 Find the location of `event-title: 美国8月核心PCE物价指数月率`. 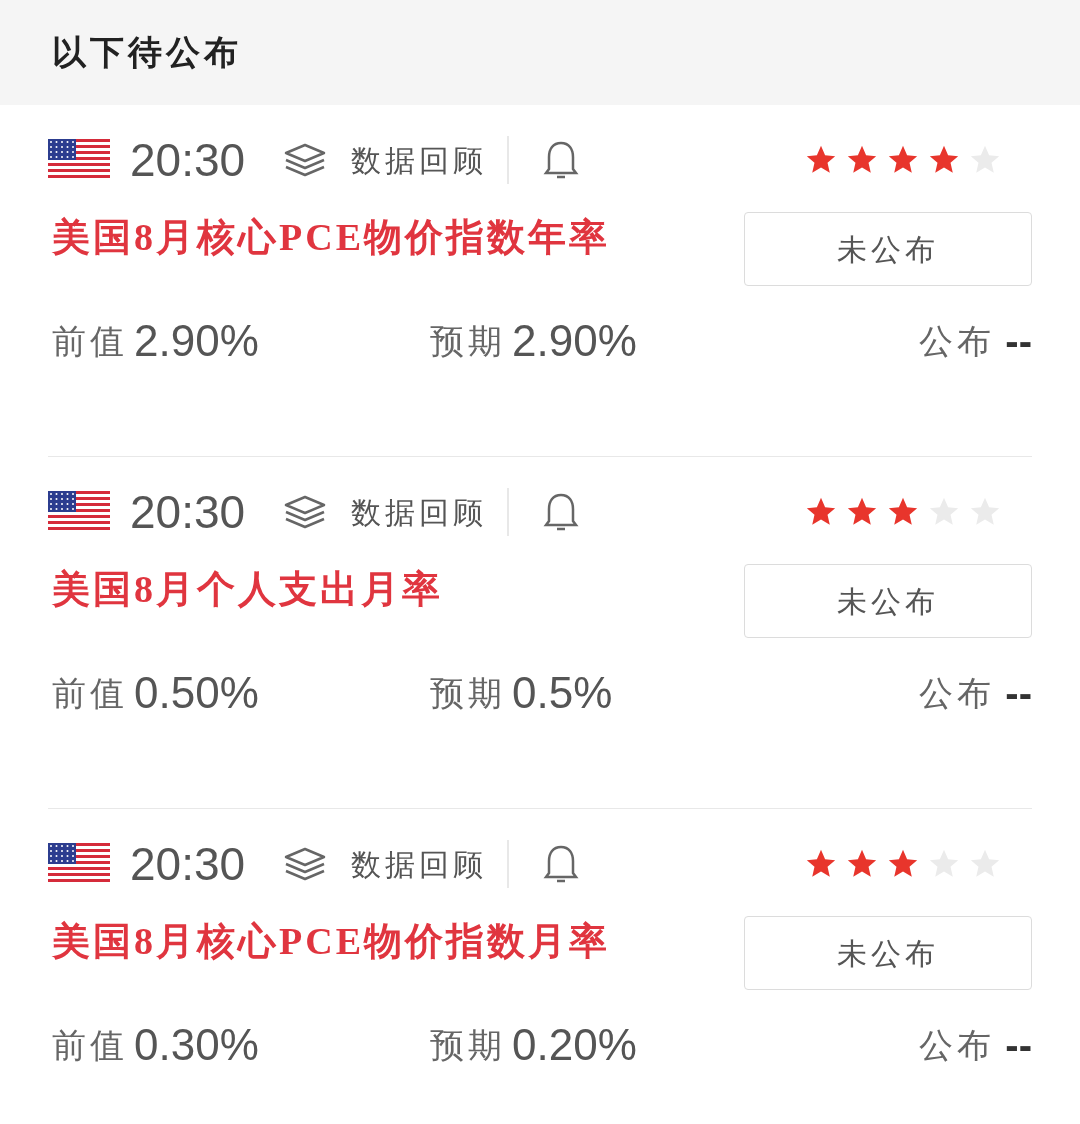

event-title: 美国8月核心PCE物价指数月率 is located at coordinates (331, 941).